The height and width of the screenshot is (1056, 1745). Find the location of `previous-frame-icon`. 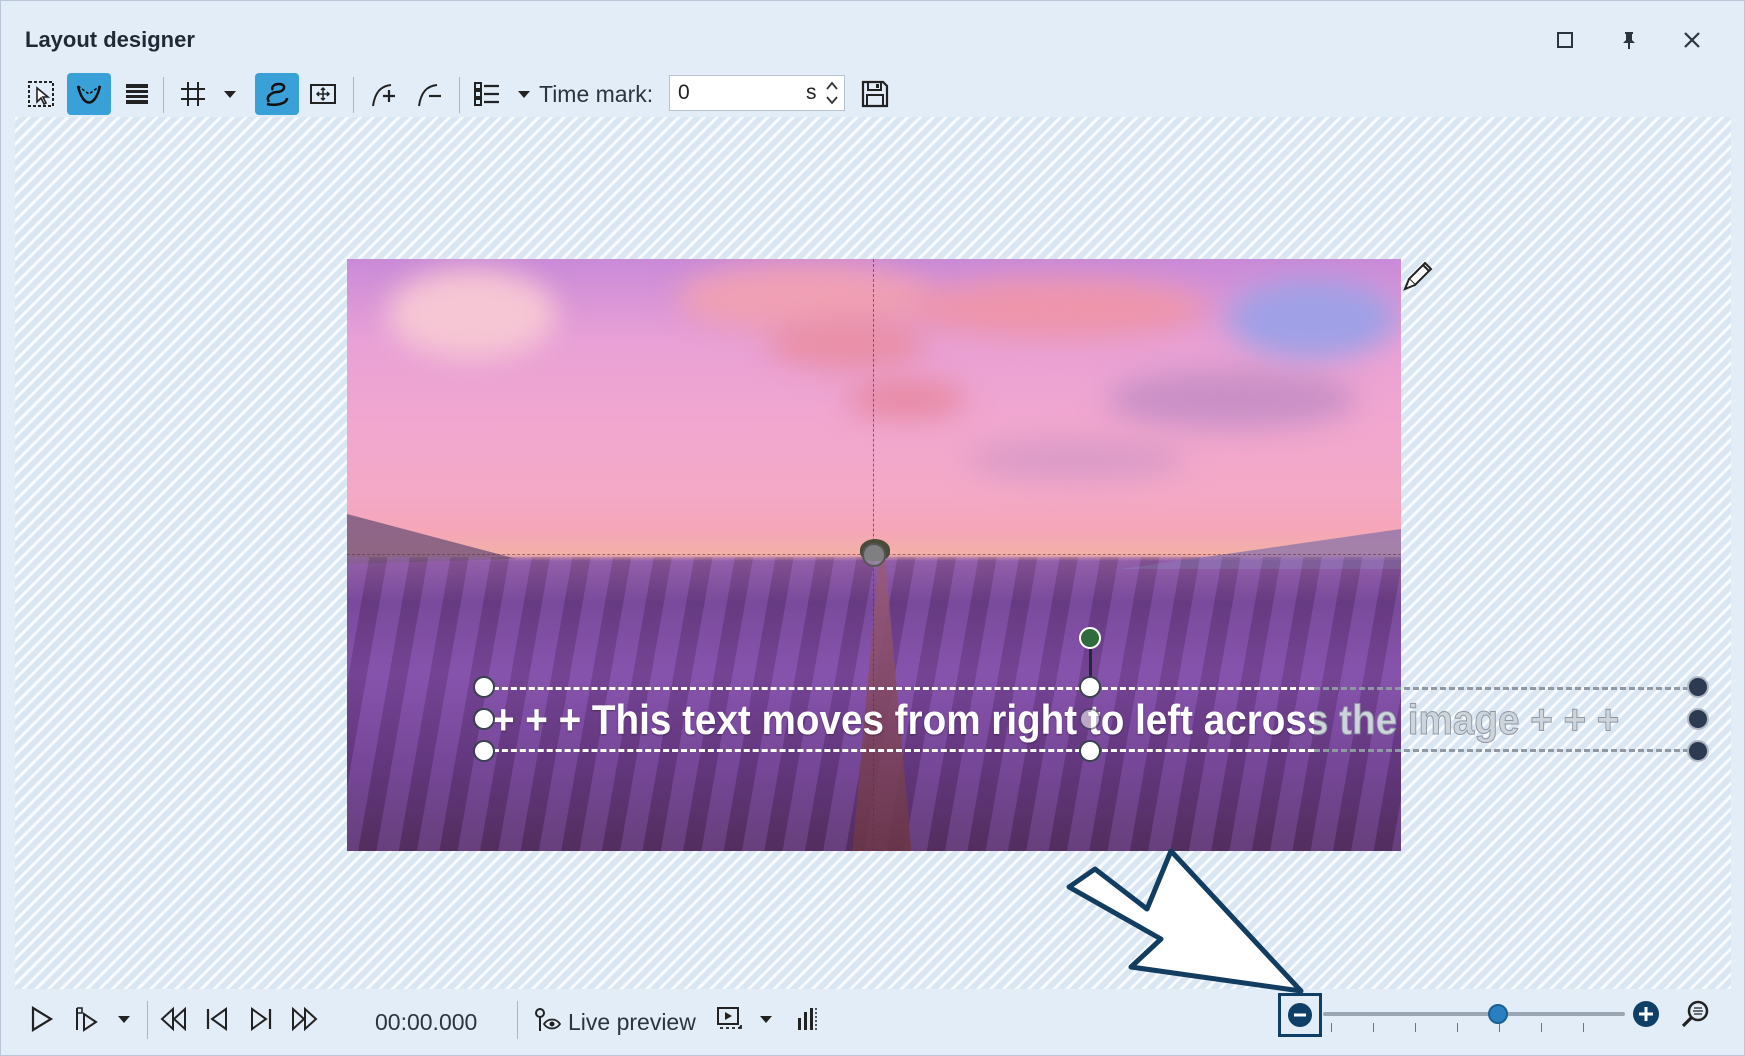

previous-frame-icon is located at coordinates (216, 1019).